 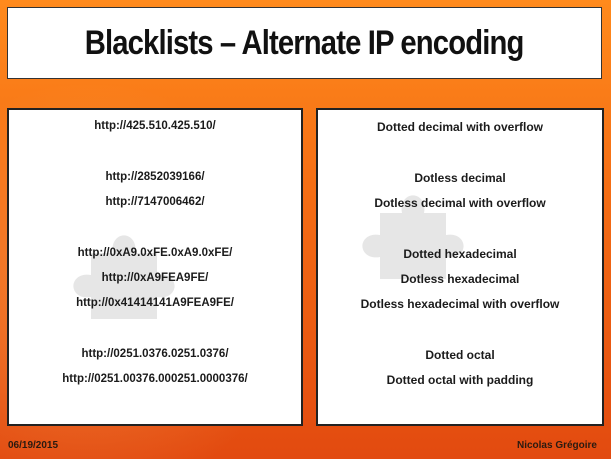 I want to click on footer-date: 06/19/2015, so click(x=33, y=445).